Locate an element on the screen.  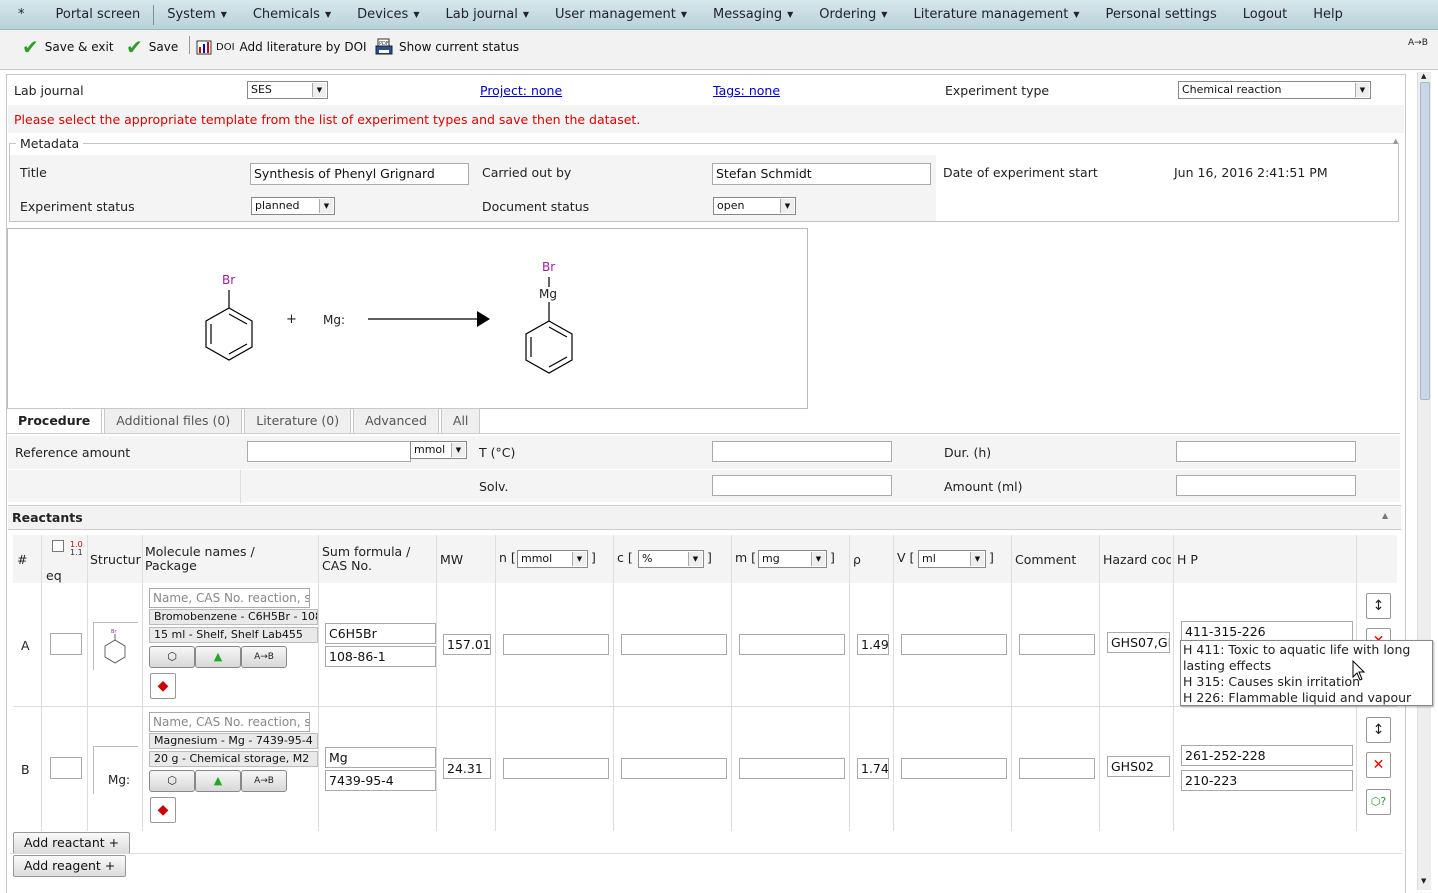
structure-thumbnail: Br is located at coordinates (115, 646).